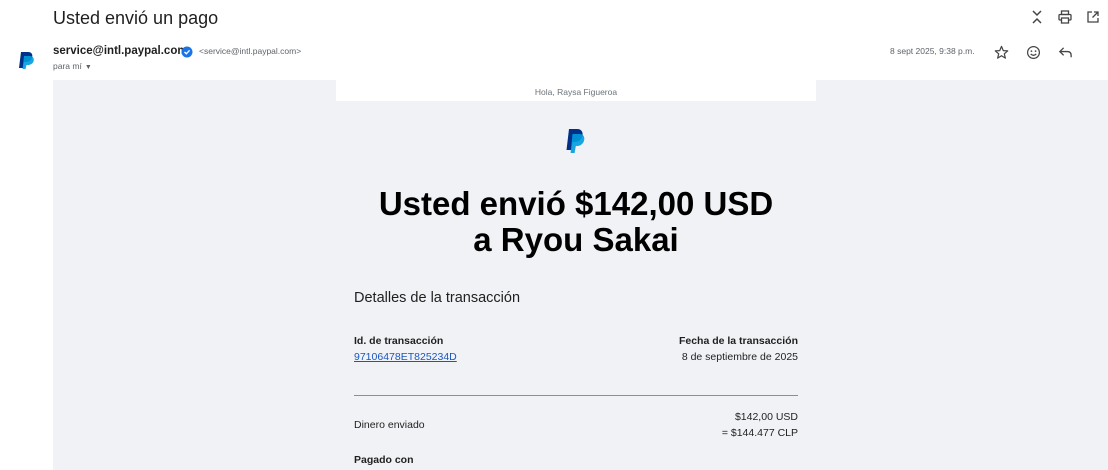  Describe the element at coordinates (1037, 17) in the screenshot. I see `expand-collapse-icon` at that location.